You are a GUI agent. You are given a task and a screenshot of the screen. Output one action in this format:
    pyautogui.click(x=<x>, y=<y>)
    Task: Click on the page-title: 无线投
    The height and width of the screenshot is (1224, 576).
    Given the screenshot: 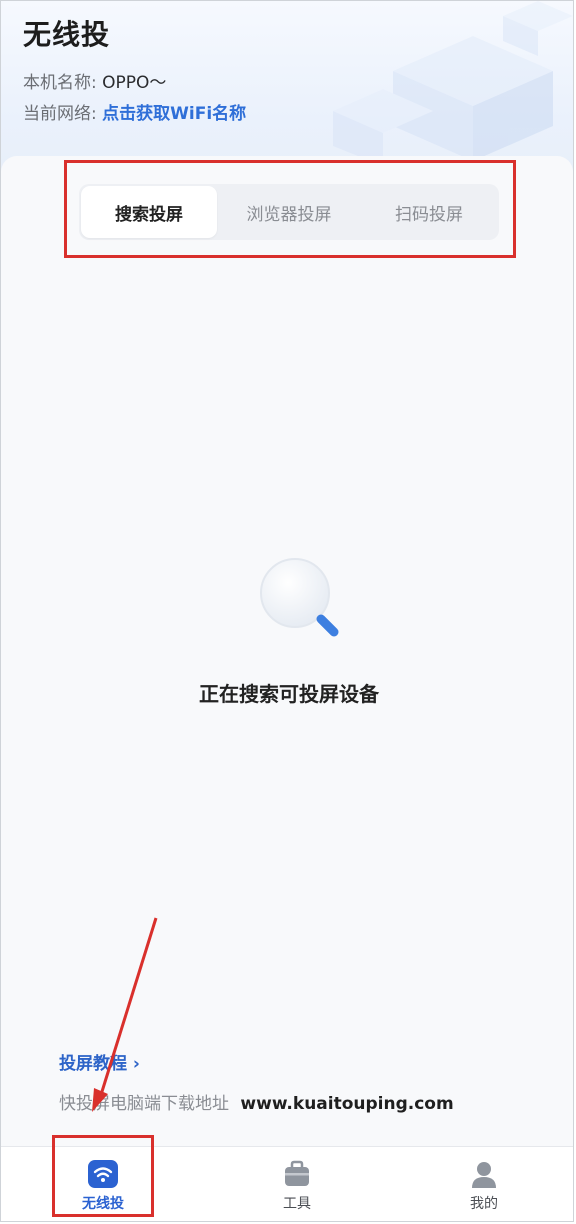 What is the action you would take?
    pyautogui.click(x=67, y=34)
    